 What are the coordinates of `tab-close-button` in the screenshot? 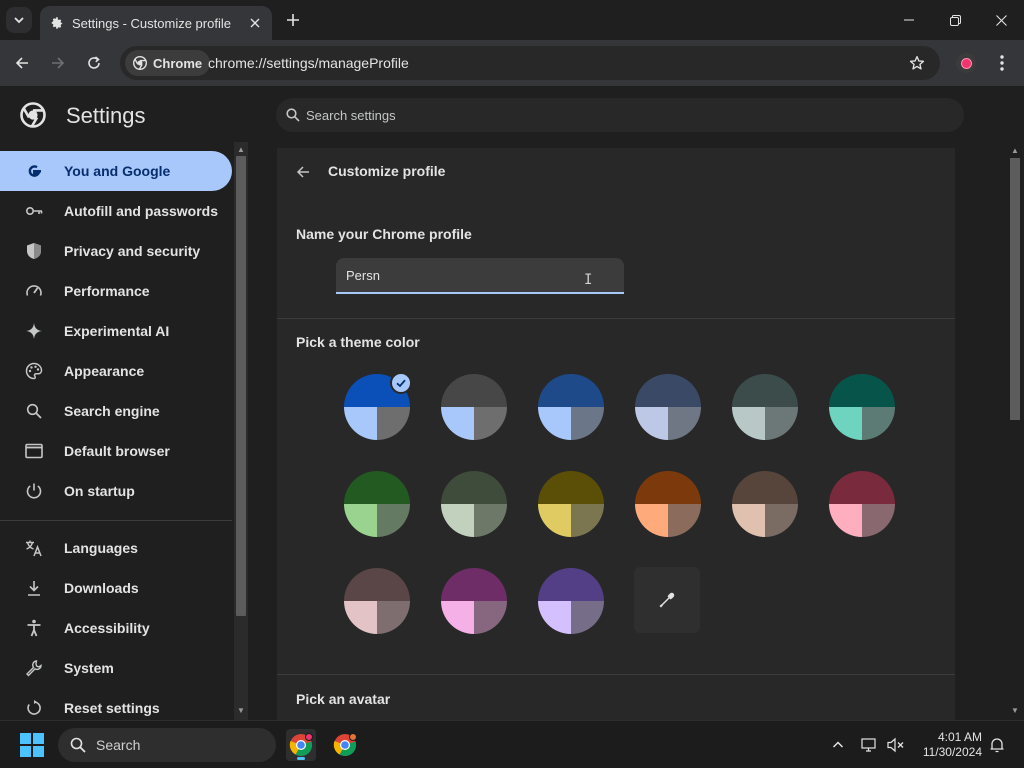 It's located at (255, 23).